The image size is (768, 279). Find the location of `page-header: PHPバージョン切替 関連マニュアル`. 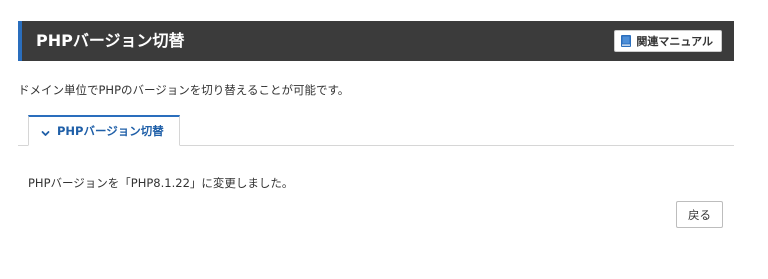

page-header: PHPバージョン切替 関連マニュアル is located at coordinates (376, 41).